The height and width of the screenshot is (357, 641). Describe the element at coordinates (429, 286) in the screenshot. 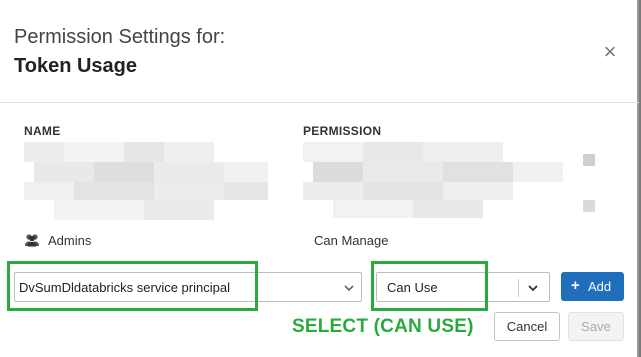

I see `highlight-permission-box` at that location.